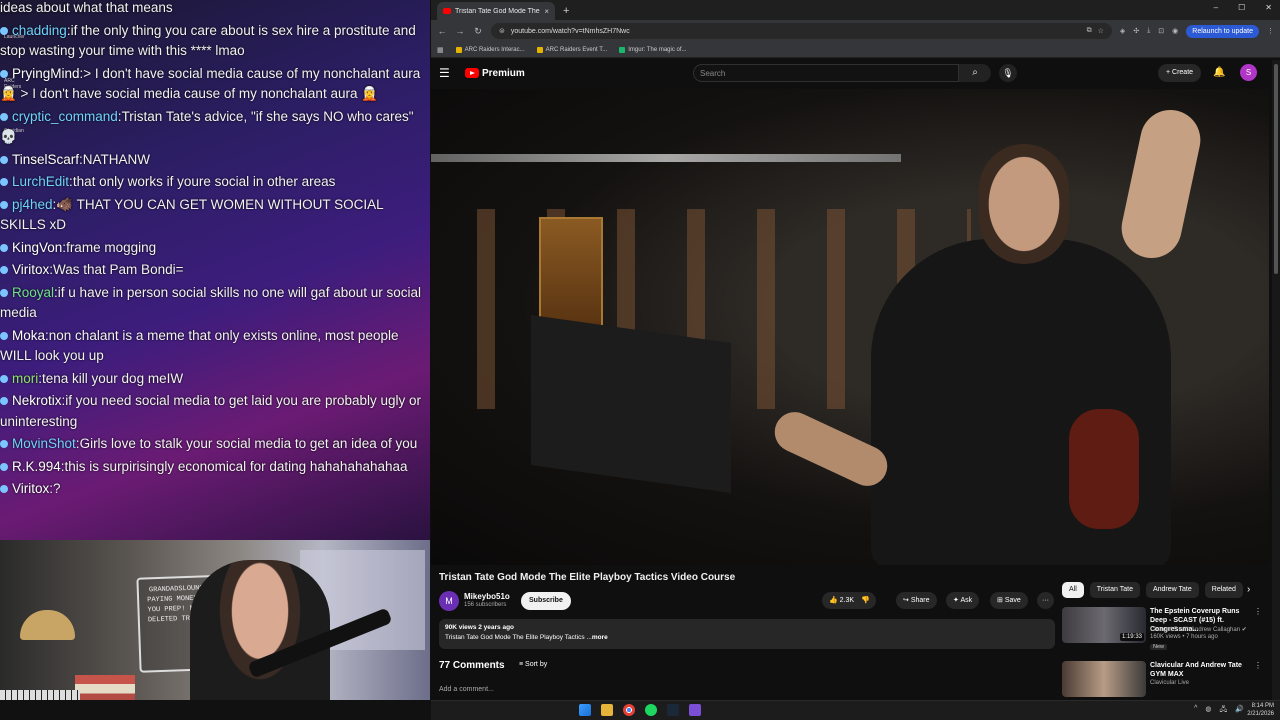 The image size is (1280, 720). Describe the element at coordinates (1222, 31) in the screenshot. I see `relaunch-button: Relaunch to update` at that location.